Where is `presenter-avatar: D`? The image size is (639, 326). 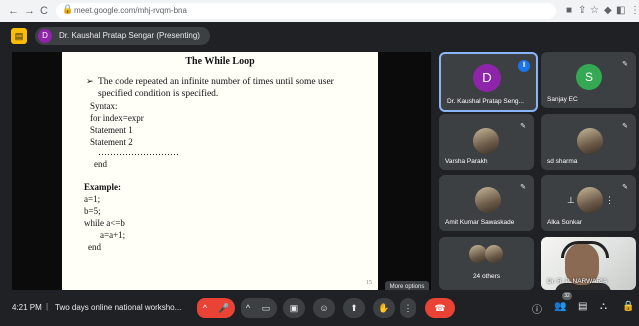 presenter-avatar: D is located at coordinates (45, 36).